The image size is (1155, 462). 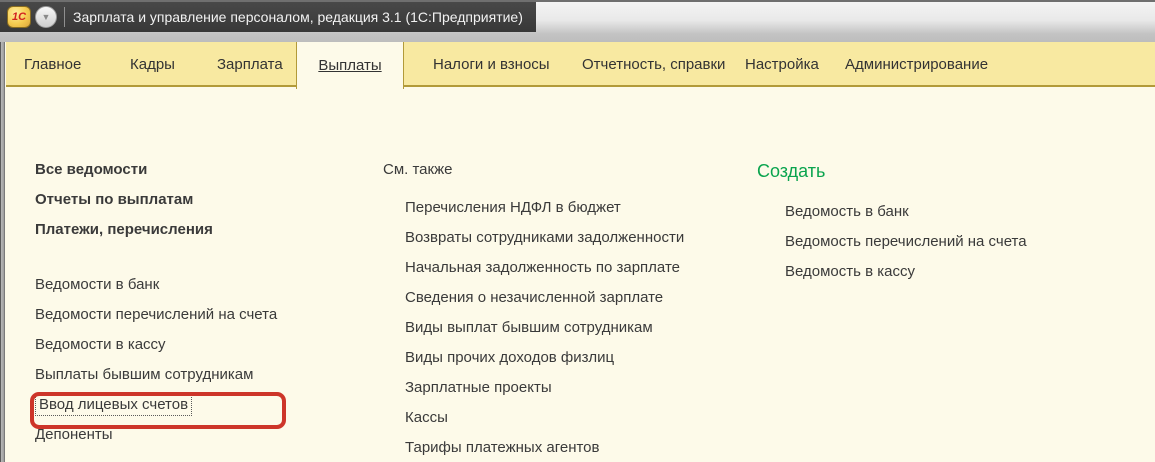 I want to click on menu-item-vidy-vyplat-byvshim: Виды выплат бывшим сотрудникам, so click(x=544, y=328).